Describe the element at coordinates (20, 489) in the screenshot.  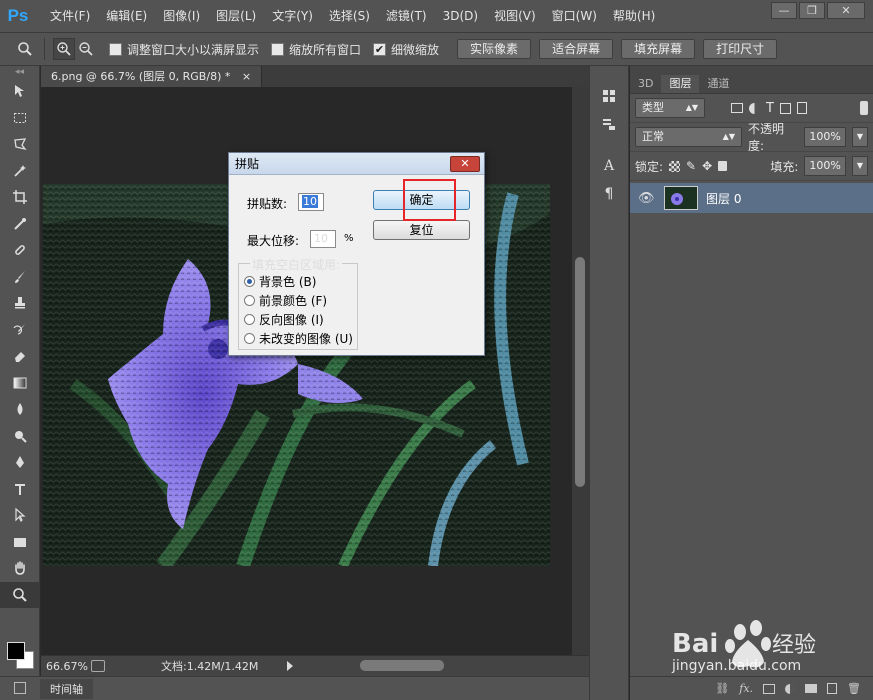
I see `type-tool-icon` at that location.